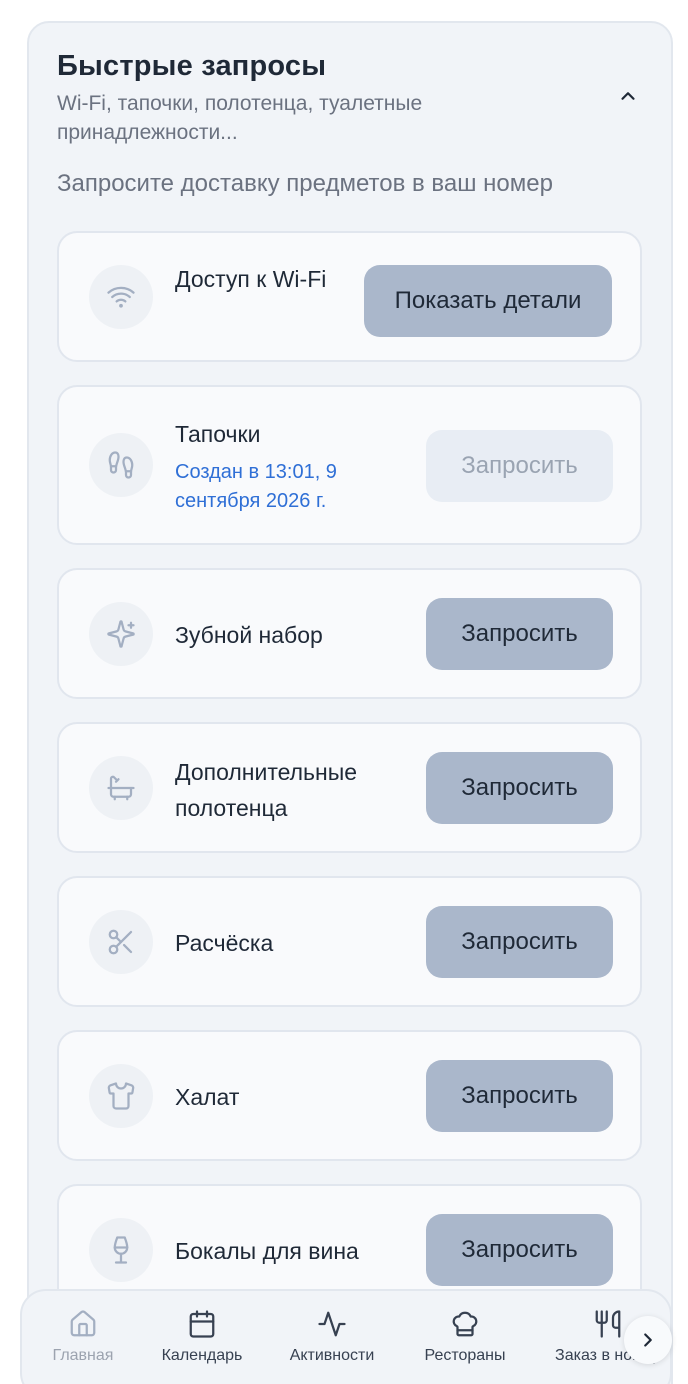  Describe the element at coordinates (251, 279) in the screenshot. I see `request-item-label: Доступ к Wi-Fi` at that location.